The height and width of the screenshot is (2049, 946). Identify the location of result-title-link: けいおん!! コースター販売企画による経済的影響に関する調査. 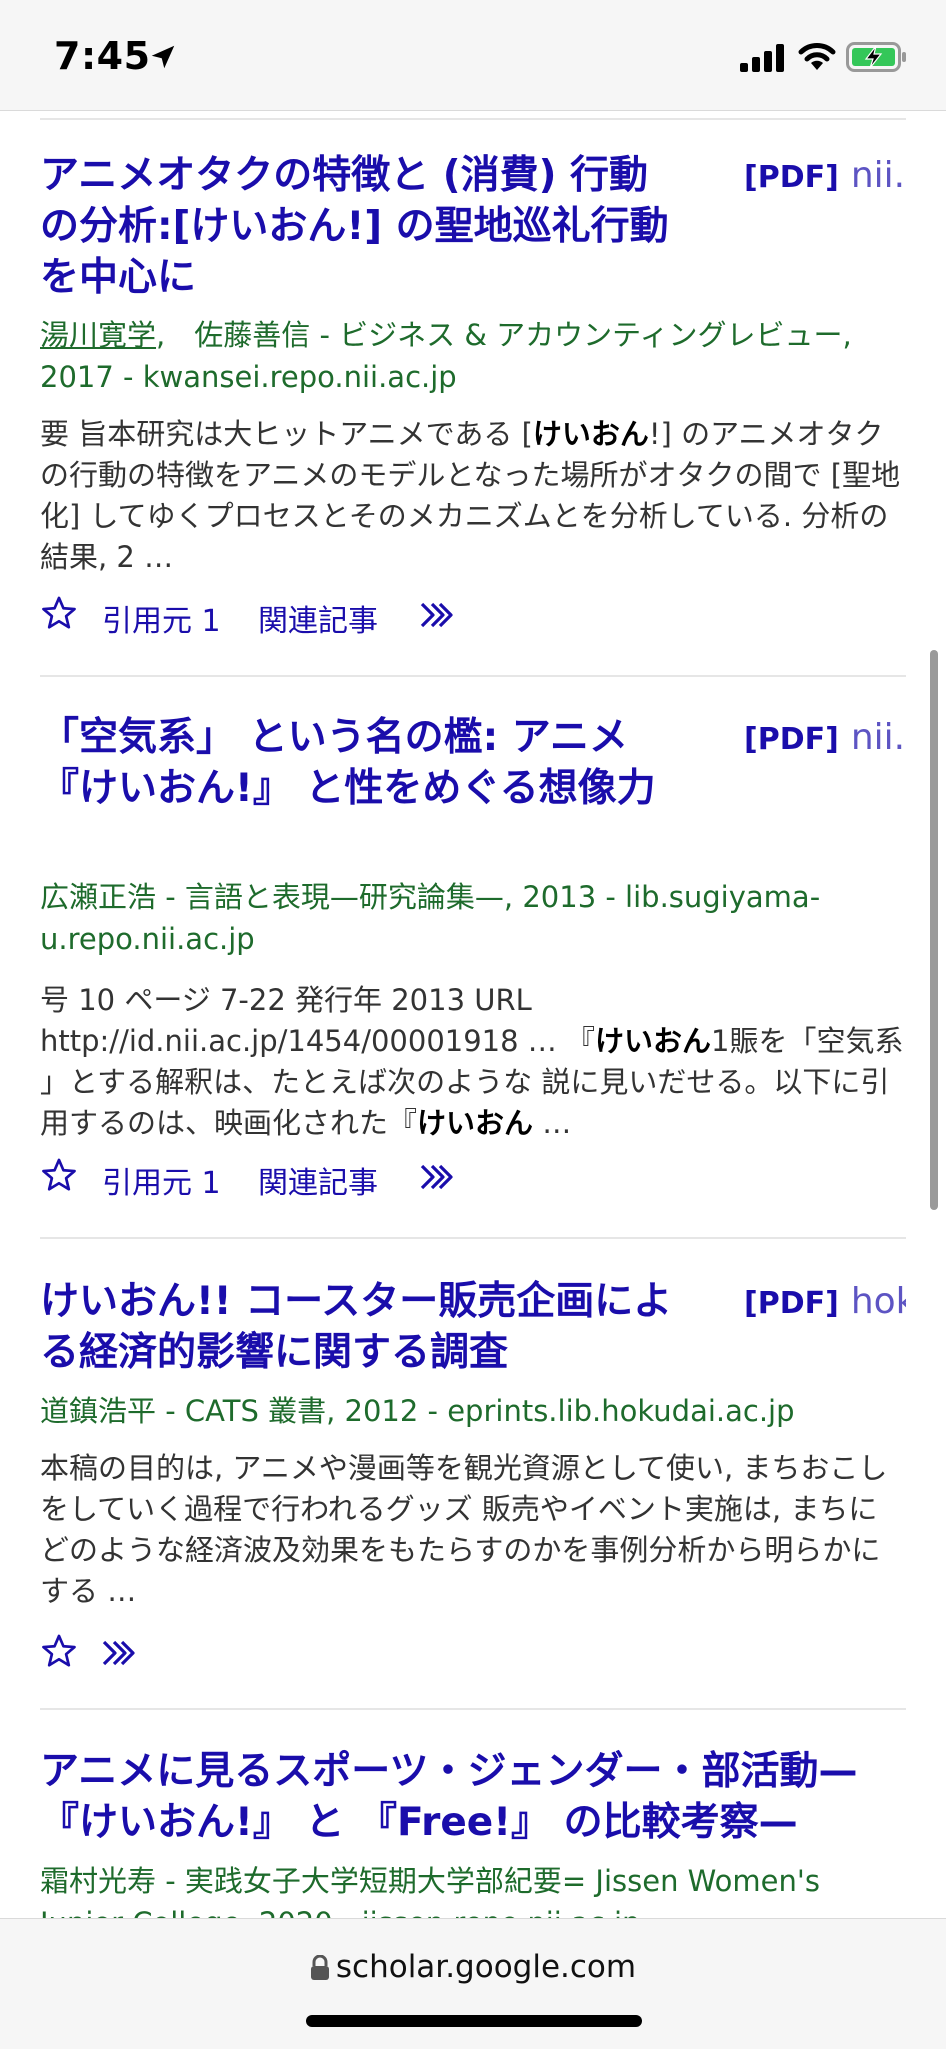
(360, 1327).